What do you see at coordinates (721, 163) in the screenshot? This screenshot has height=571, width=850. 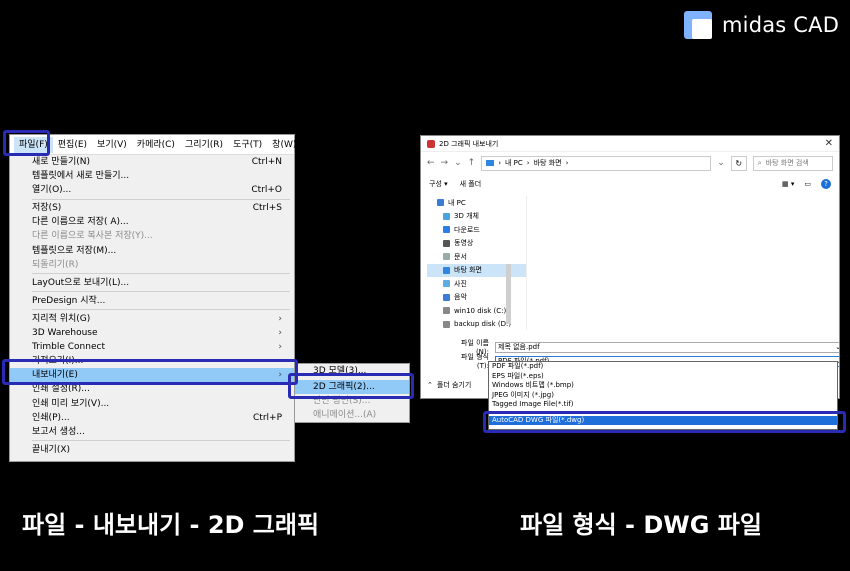 I see `address-dropdown-icon: ⌄` at bounding box center [721, 163].